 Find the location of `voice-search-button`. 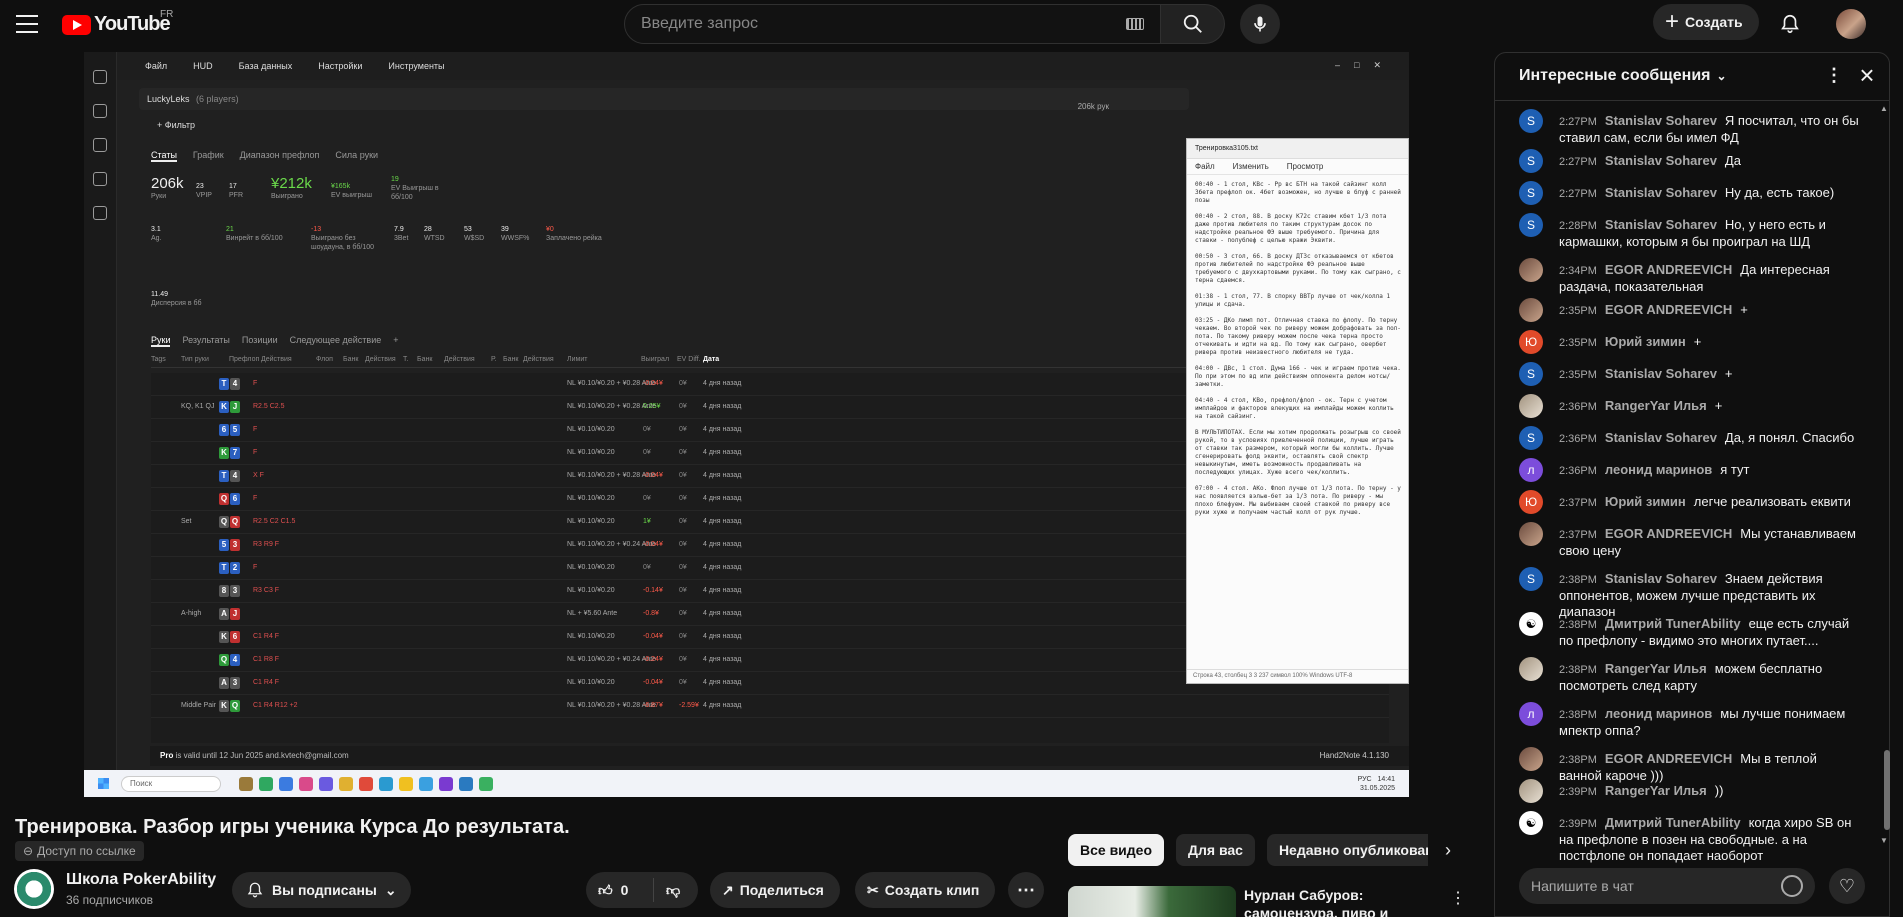

voice-search-button is located at coordinates (1260, 24).